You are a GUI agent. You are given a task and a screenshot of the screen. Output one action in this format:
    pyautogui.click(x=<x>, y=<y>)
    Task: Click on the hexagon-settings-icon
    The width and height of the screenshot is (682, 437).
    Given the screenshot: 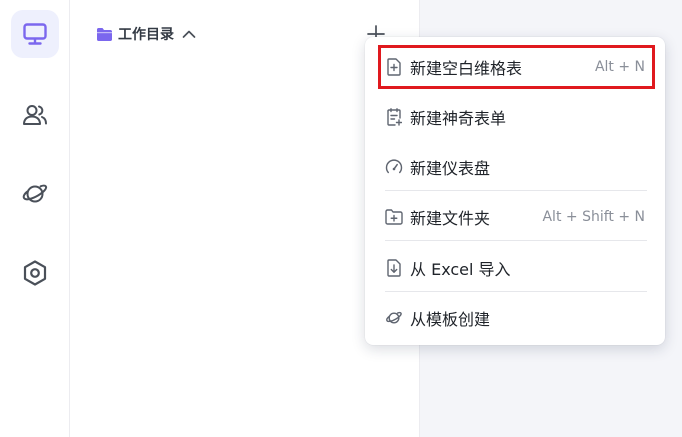 What is the action you would take?
    pyautogui.click(x=35, y=273)
    